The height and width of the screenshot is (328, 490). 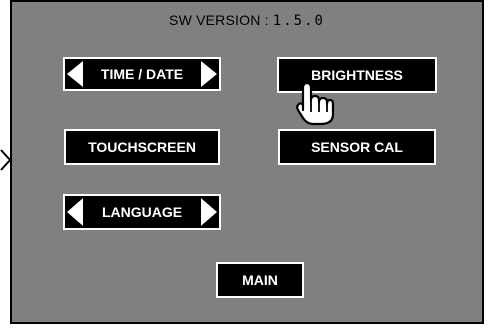 I want to click on version-number: 1.5.0, so click(x=298, y=21).